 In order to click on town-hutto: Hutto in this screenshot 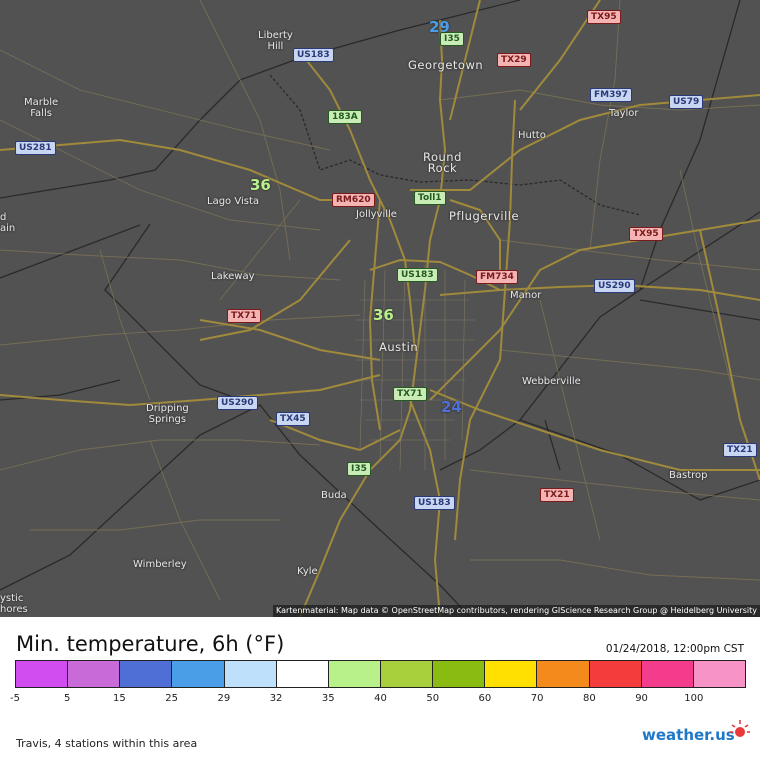, I will do `click(532, 135)`.